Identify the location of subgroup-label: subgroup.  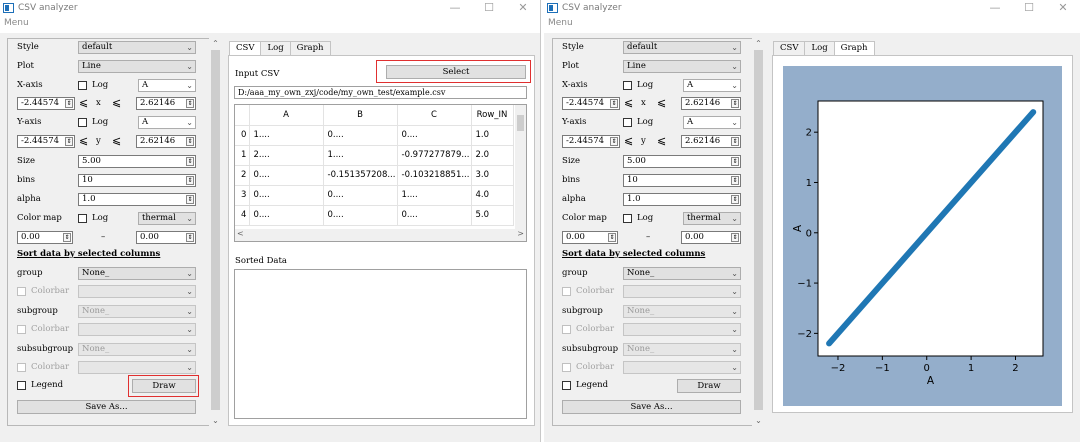
(582, 311).